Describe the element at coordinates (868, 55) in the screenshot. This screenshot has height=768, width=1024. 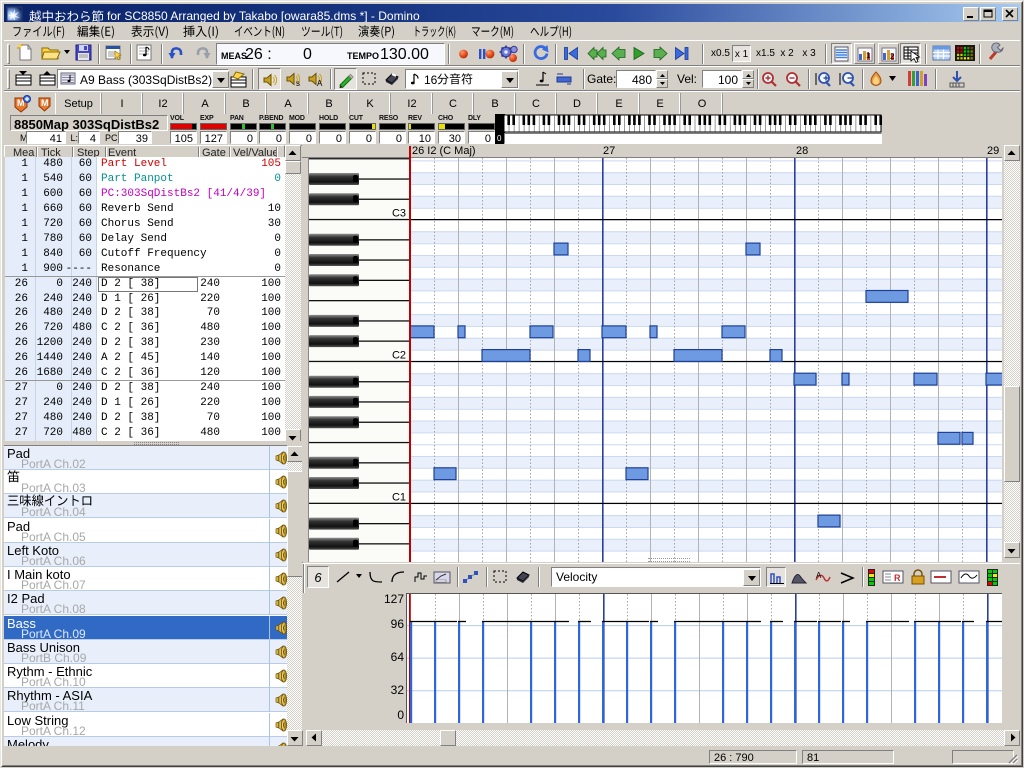
I see `svg-text: 1` at that location.